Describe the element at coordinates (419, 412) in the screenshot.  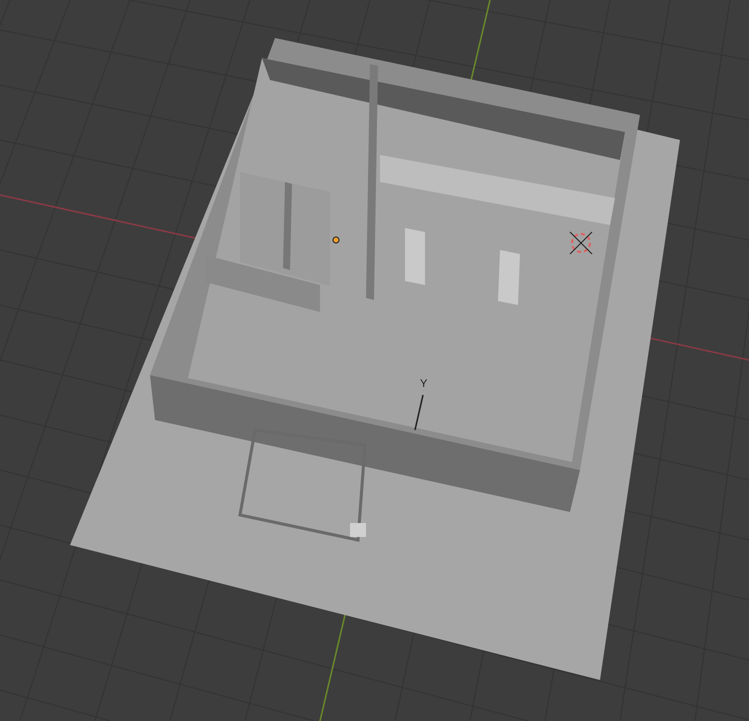
I see `axis-line` at that location.